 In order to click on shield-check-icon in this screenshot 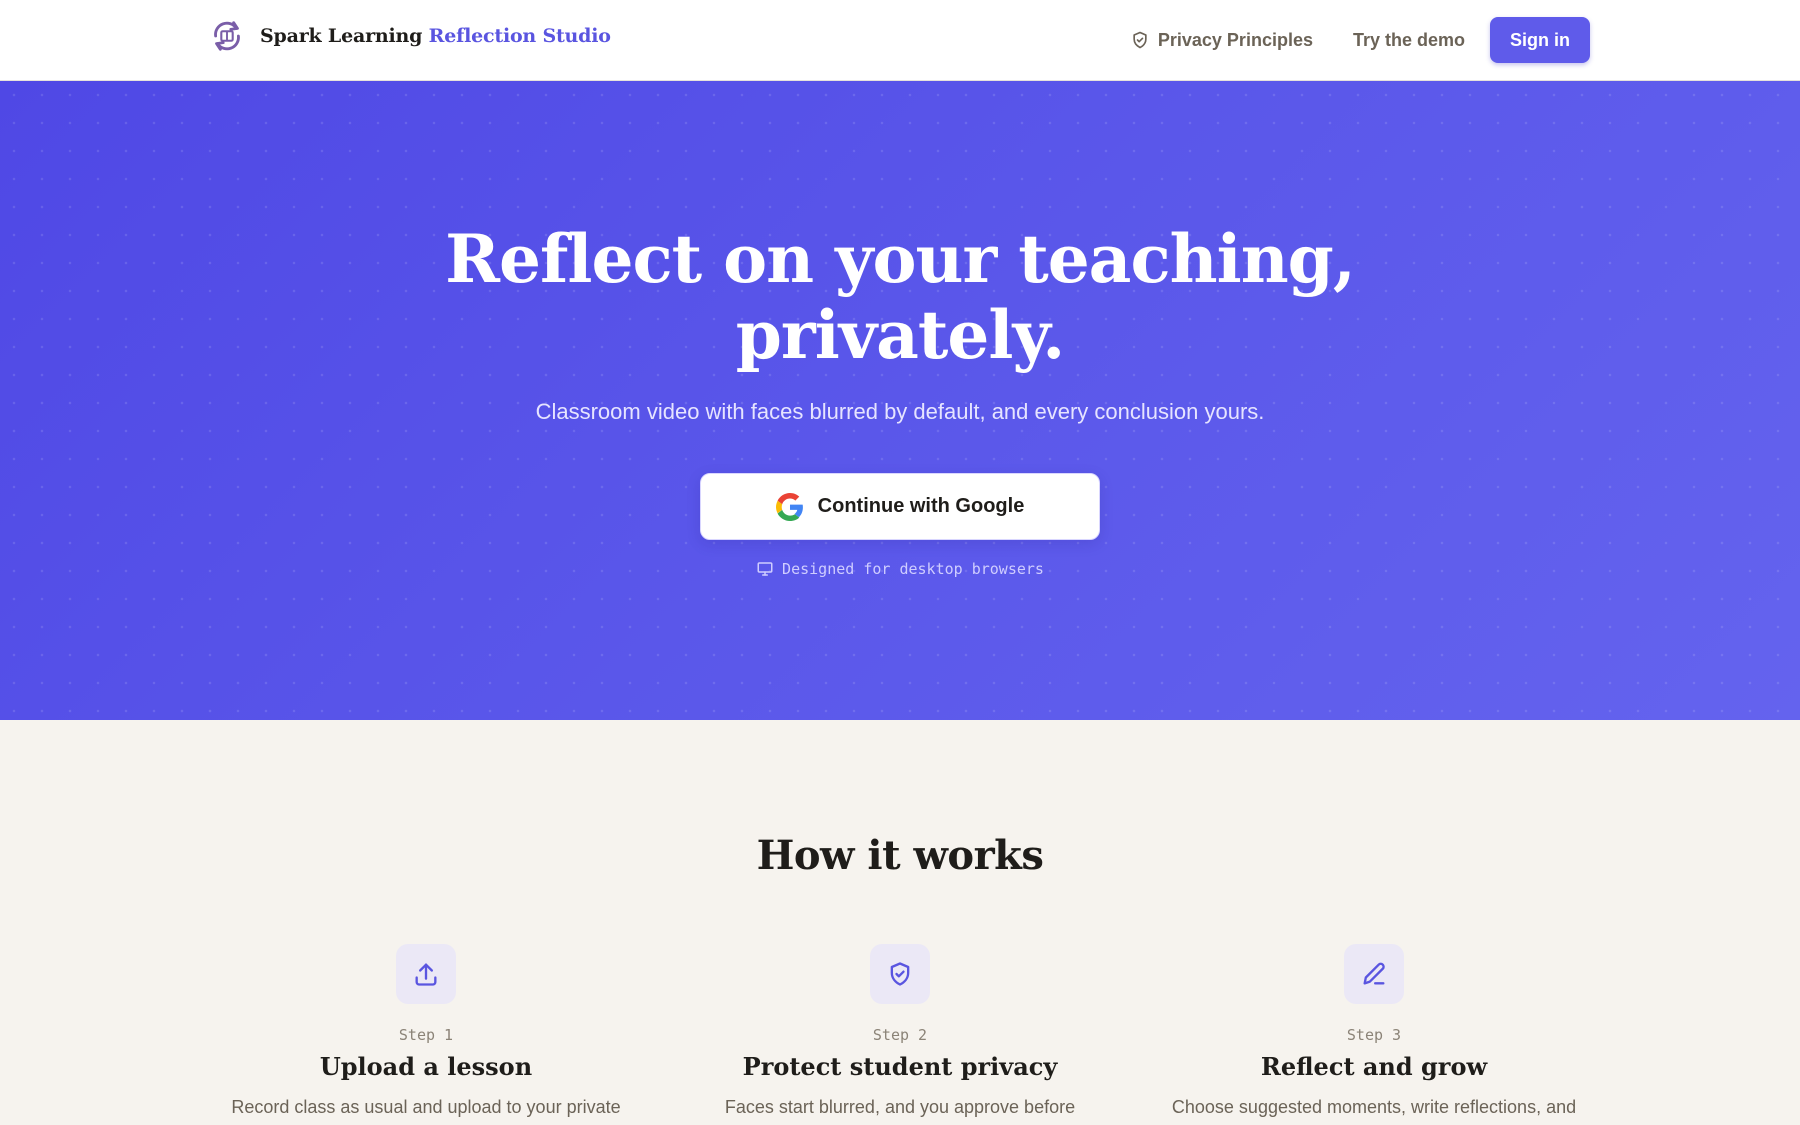, I will do `click(900, 974)`.